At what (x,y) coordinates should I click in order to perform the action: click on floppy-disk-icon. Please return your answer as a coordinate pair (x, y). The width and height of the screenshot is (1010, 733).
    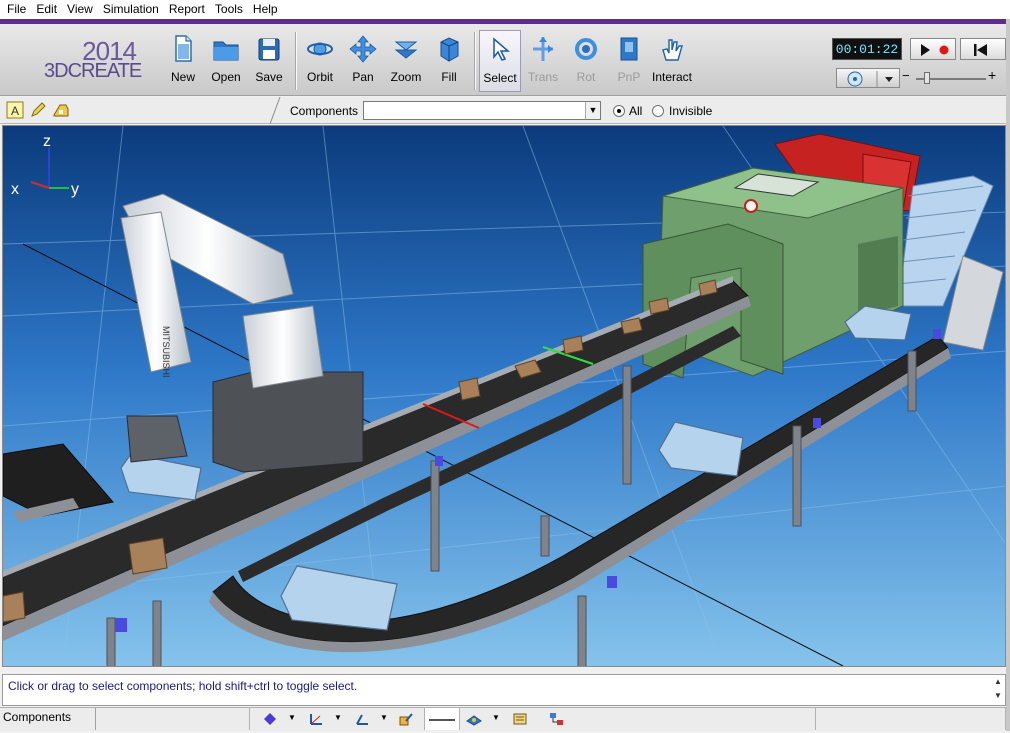
    Looking at the image, I should click on (269, 49).